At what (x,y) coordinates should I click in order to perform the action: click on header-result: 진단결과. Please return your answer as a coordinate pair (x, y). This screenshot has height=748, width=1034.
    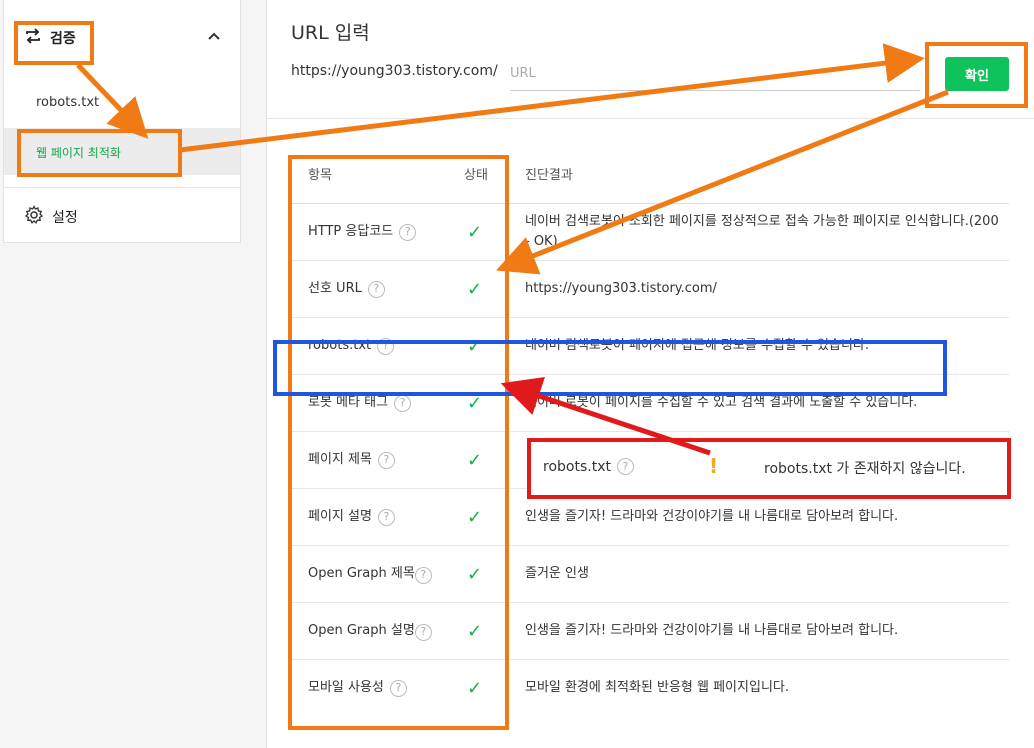
    Looking at the image, I should click on (549, 175).